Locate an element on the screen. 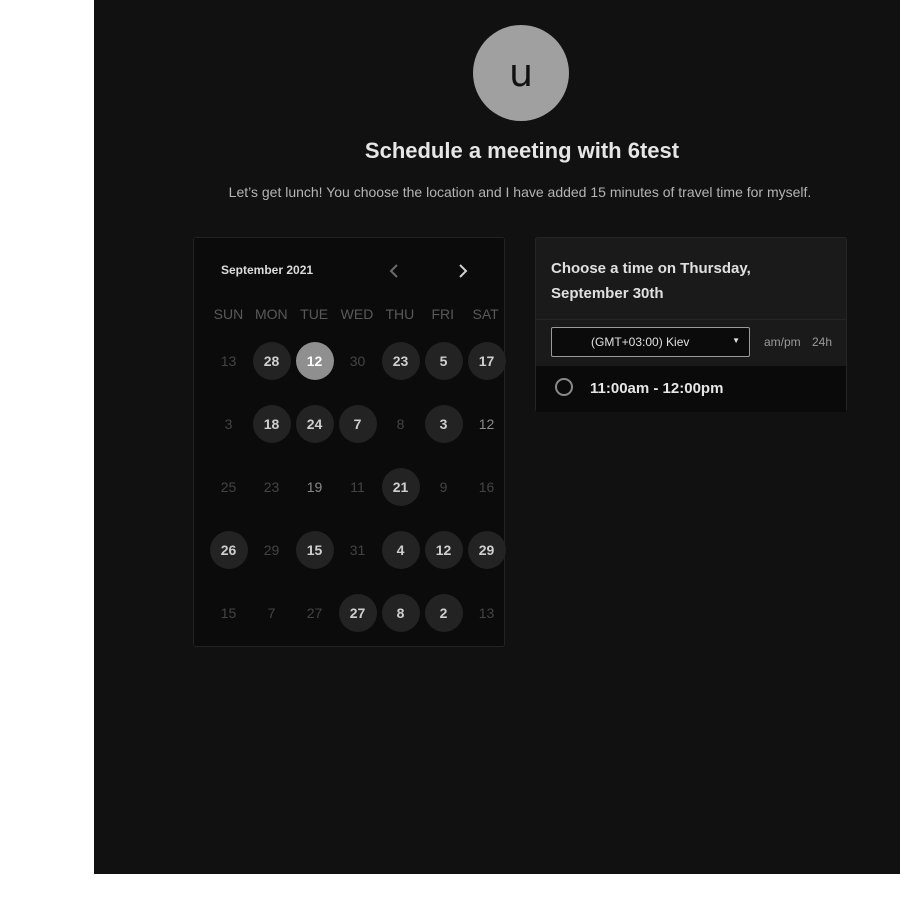  calendar-day: 28 is located at coordinates (271, 373).